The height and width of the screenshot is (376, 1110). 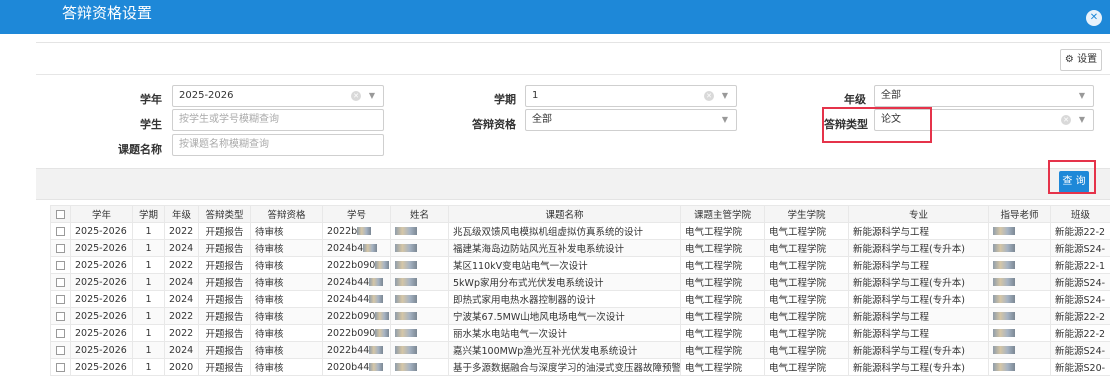 I want to click on close-icon: ✕, so click(x=1094, y=18).